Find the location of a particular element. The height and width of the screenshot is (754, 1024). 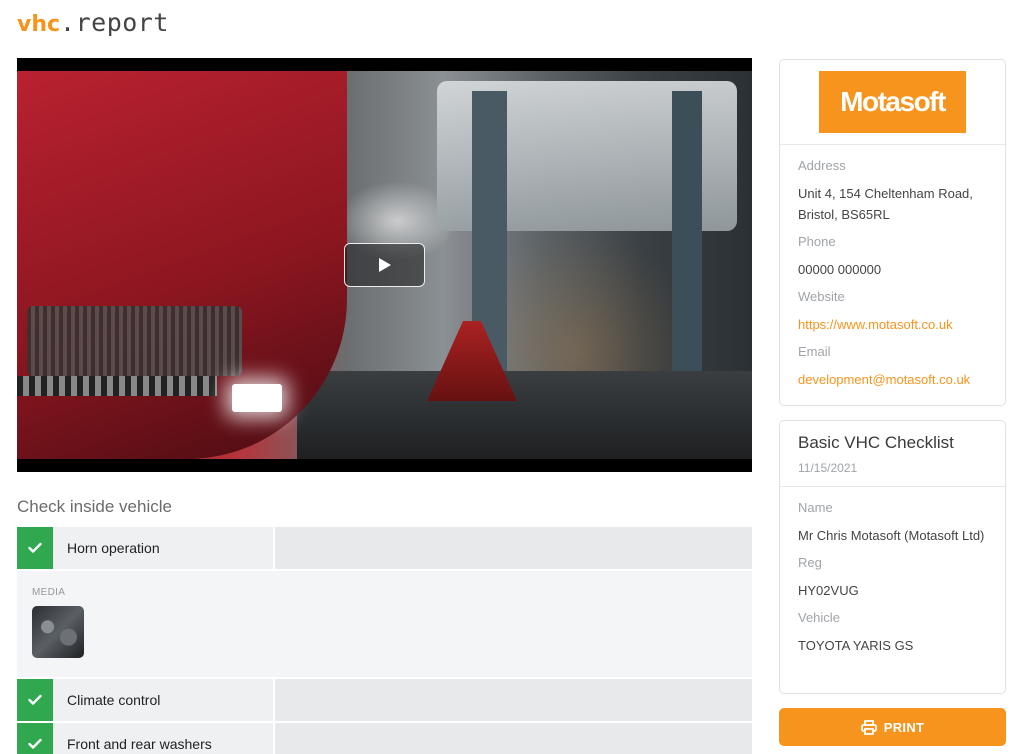

email-label: Email is located at coordinates (814, 351).